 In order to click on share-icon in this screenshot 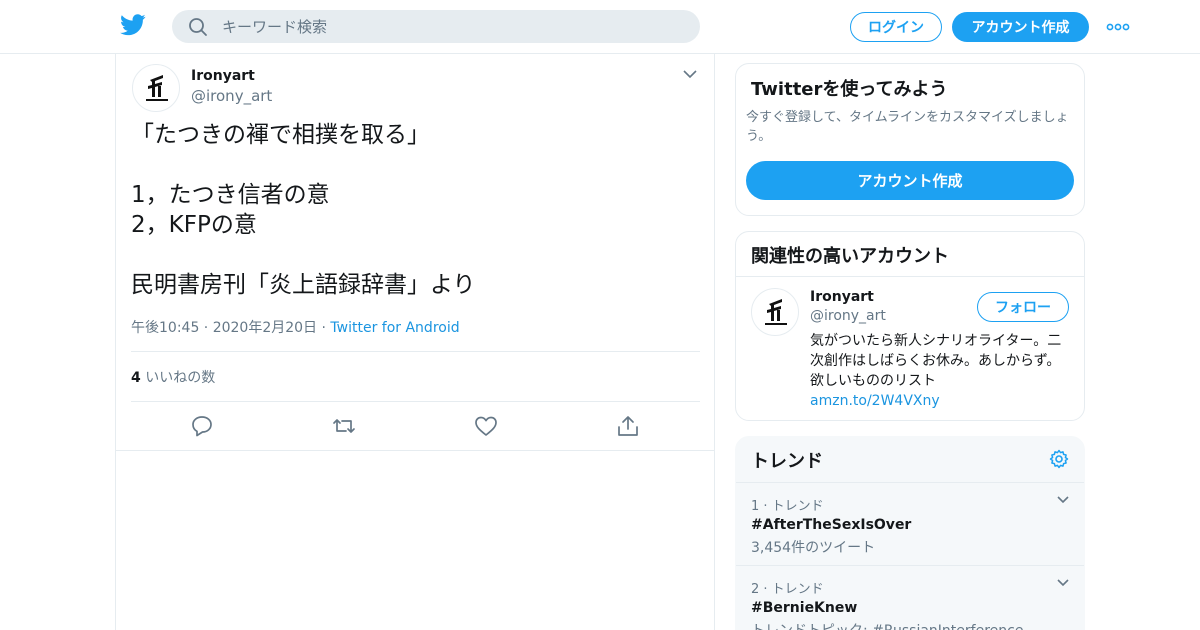, I will do `click(628, 426)`.